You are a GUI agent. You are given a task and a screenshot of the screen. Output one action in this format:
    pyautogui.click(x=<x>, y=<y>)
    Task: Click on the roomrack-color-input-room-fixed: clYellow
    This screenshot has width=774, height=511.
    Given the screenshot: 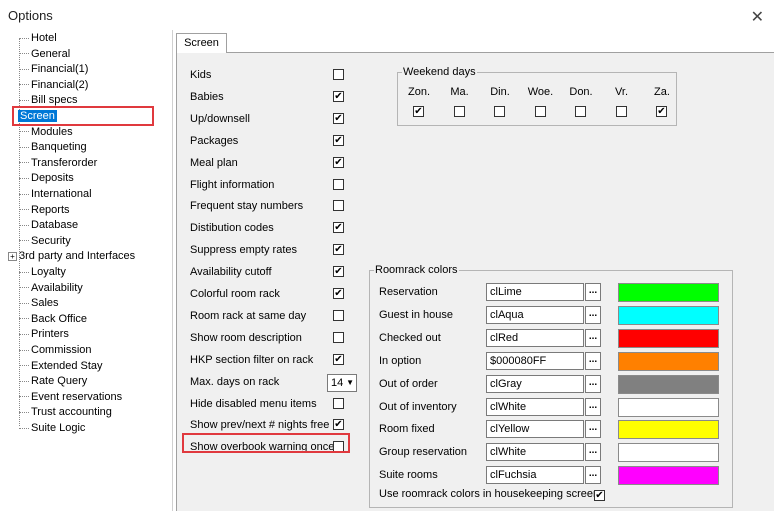 What is the action you would take?
    pyautogui.click(x=535, y=429)
    